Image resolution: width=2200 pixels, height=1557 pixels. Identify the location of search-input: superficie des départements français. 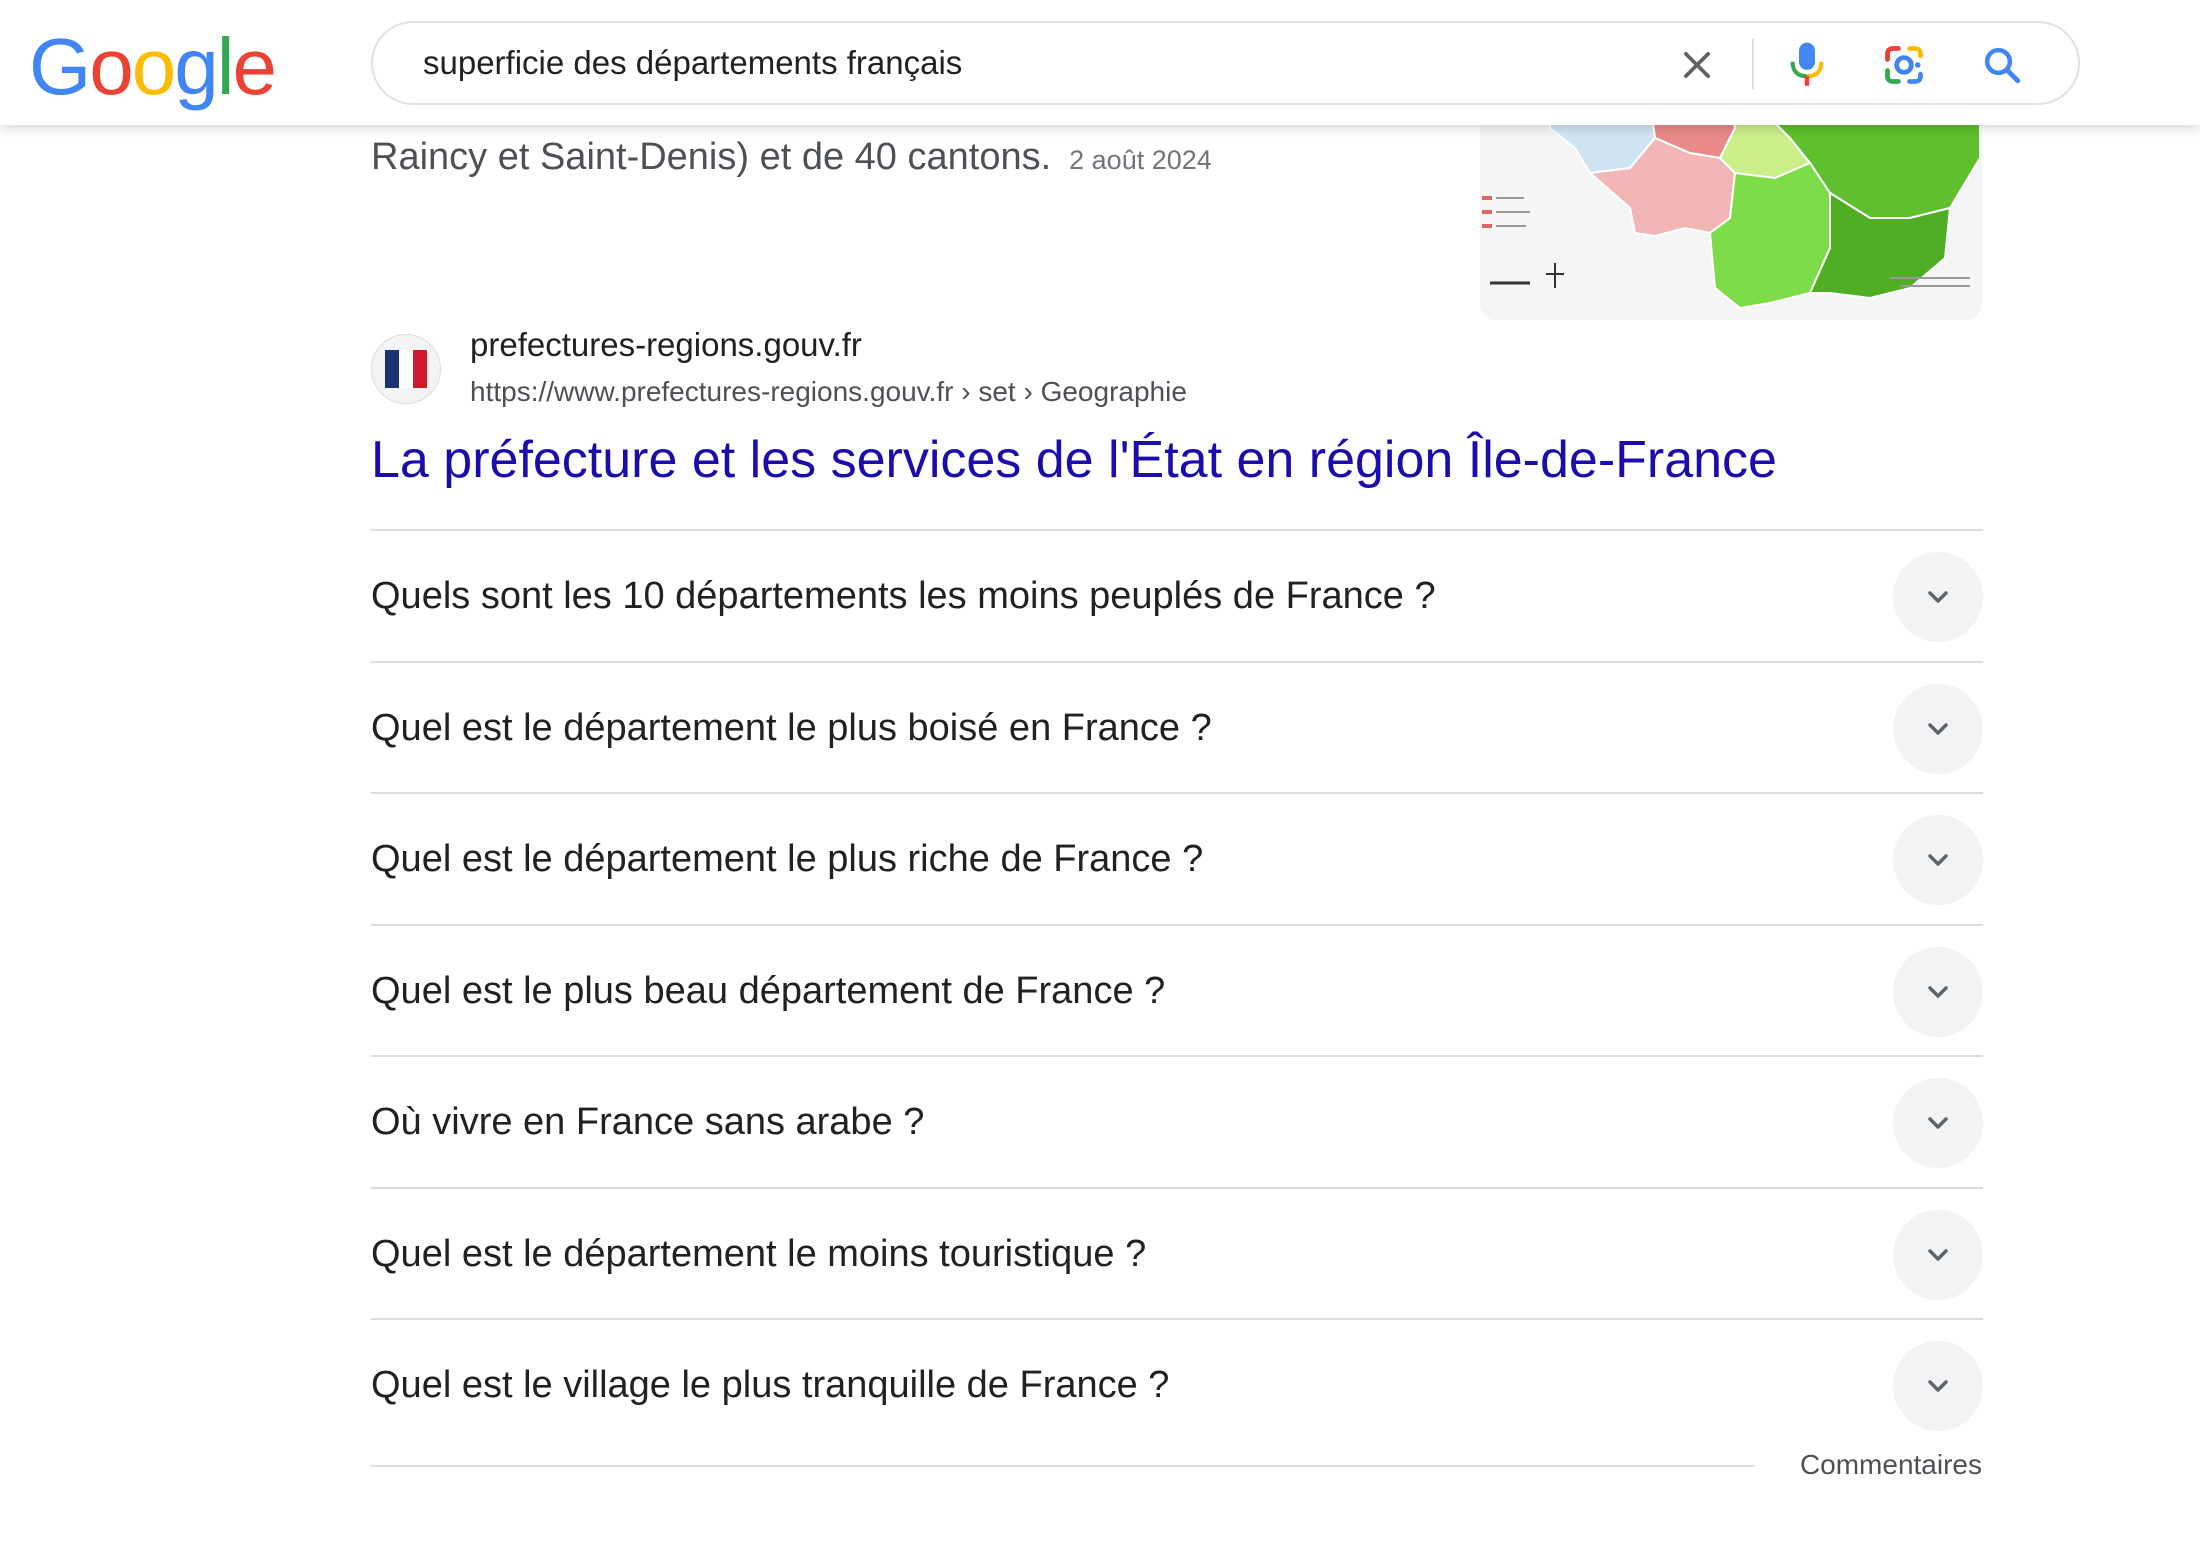
(692, 63).